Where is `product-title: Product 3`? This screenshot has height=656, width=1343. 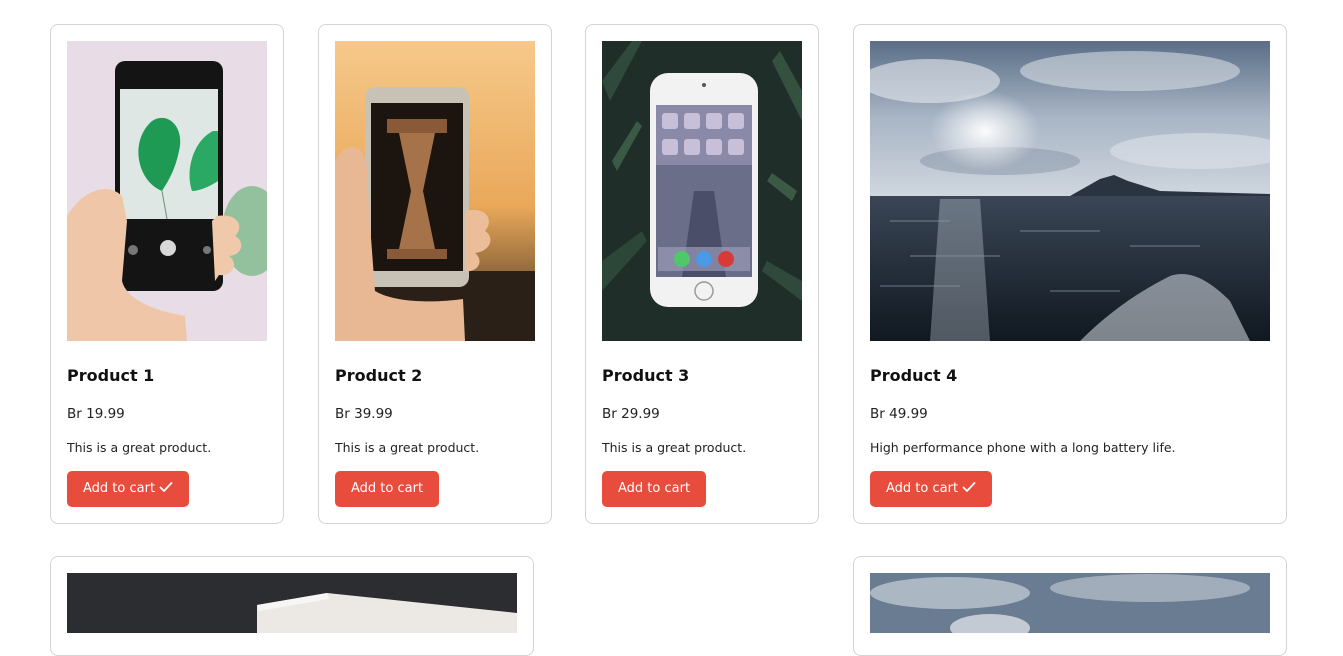 product-title: Product 3 is located at coordinates (646, 375).